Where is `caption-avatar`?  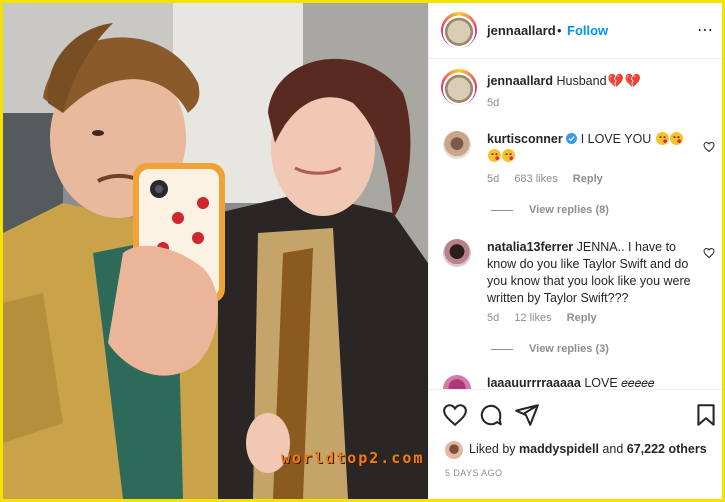
caption-avatar is located at coordinates (459, 87).